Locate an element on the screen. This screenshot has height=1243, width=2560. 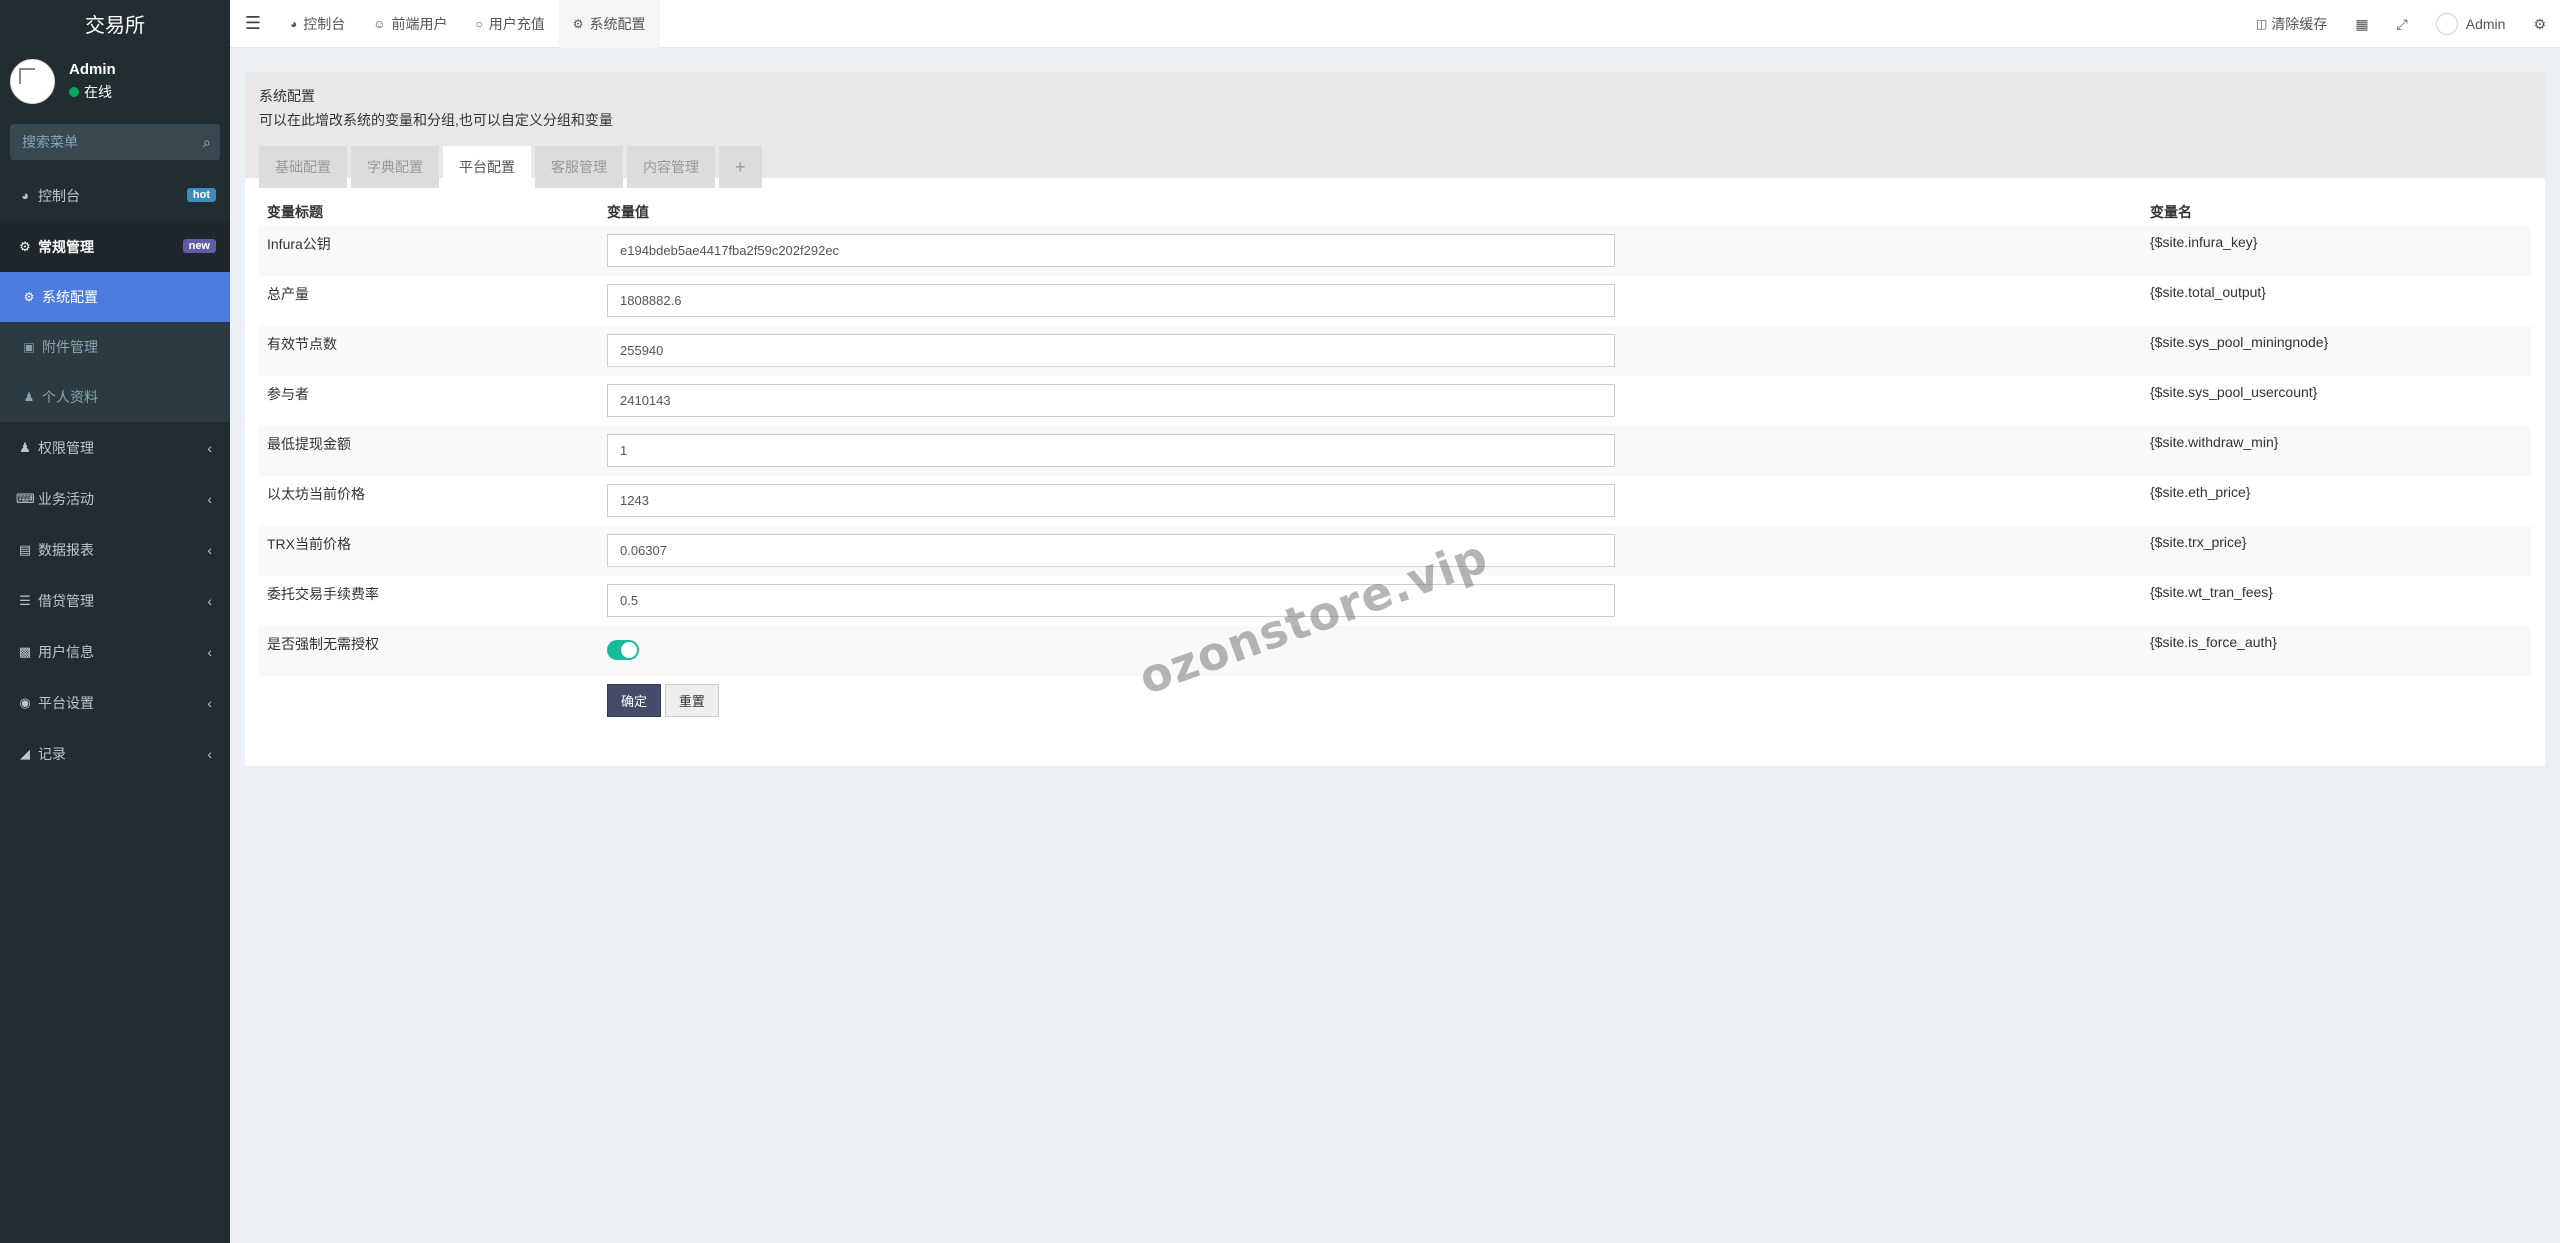
language-icon: ▦ is located at coordinates (2361, 24).